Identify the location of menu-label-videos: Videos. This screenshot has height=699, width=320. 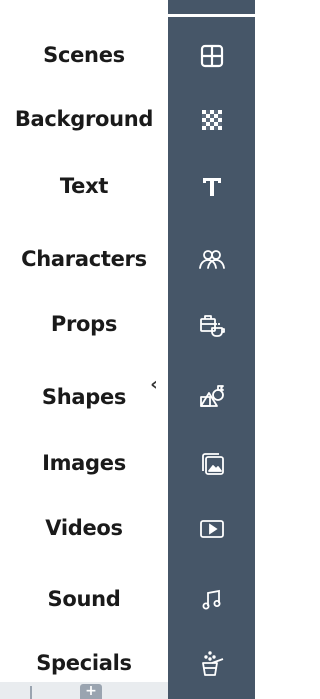
(84, 528).